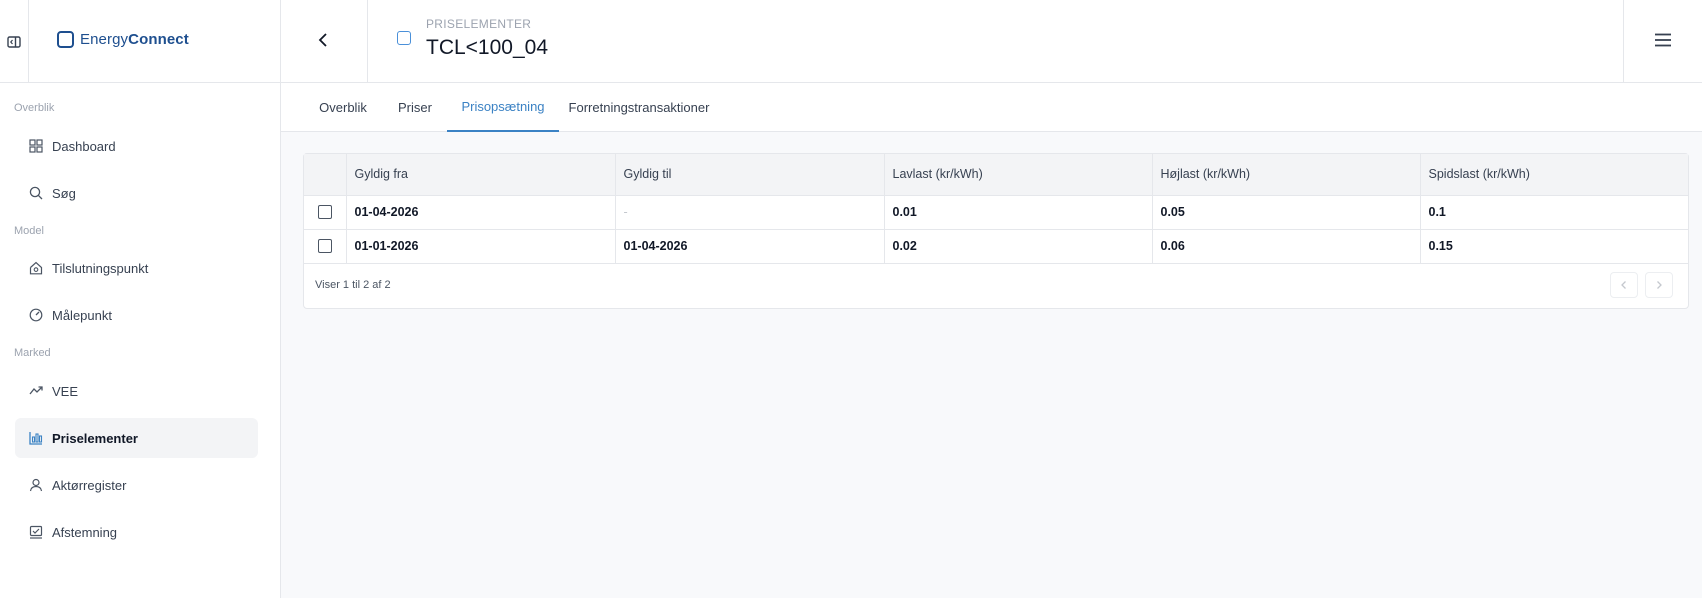  I want to click on logo: EnergyConnect, so click(123, 39).